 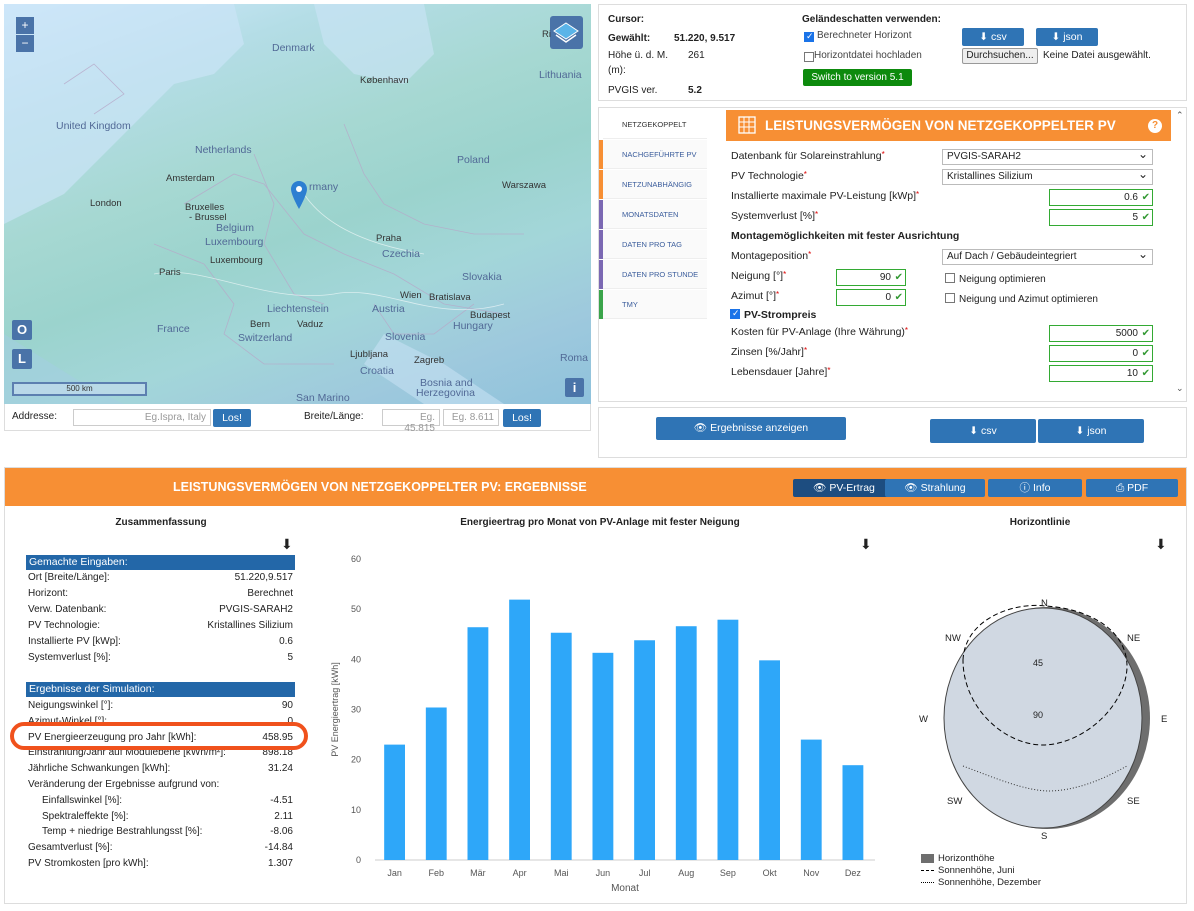 I want to click on tab-1: NETZGEKOPPELT, so click(x=653, y=124).